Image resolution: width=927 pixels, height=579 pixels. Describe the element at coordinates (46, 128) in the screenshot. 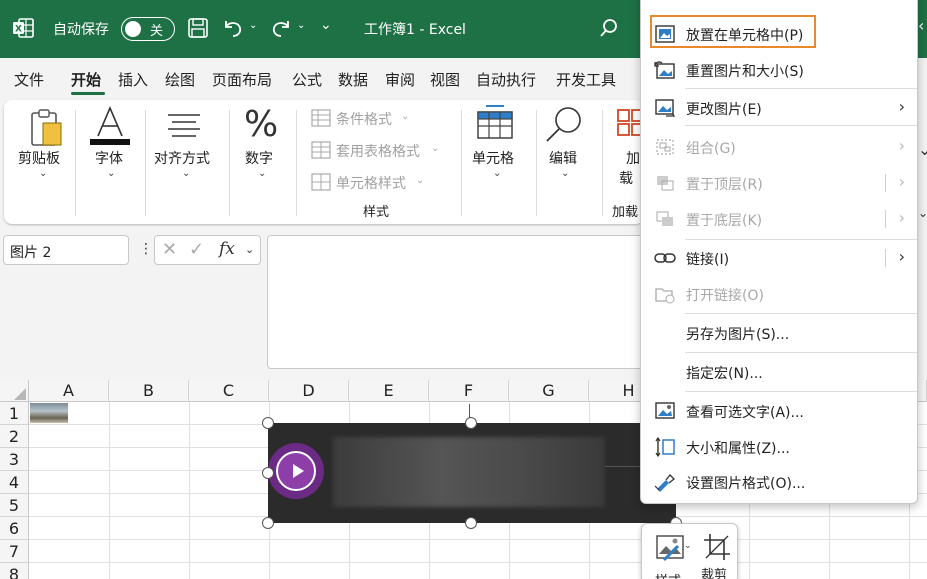

I see `clipboard-icon` at that location.